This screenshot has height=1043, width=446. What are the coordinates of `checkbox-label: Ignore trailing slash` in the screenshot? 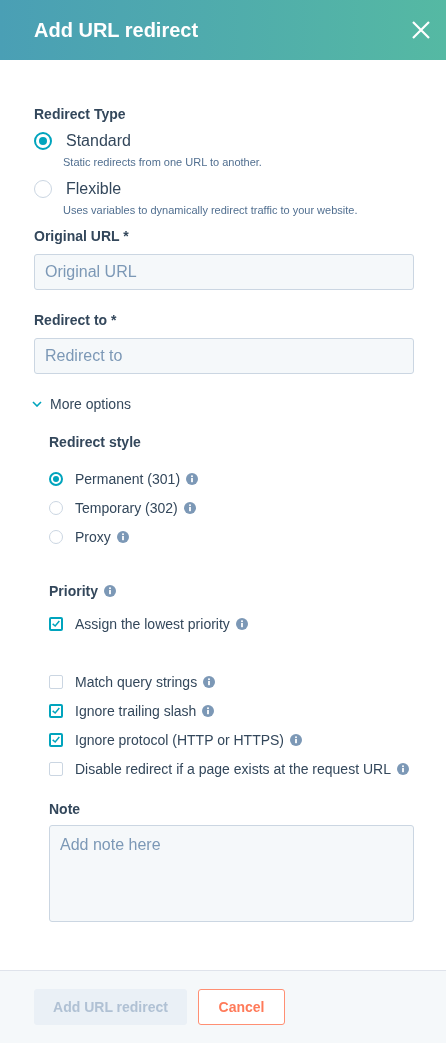 It's located at (136, 710).